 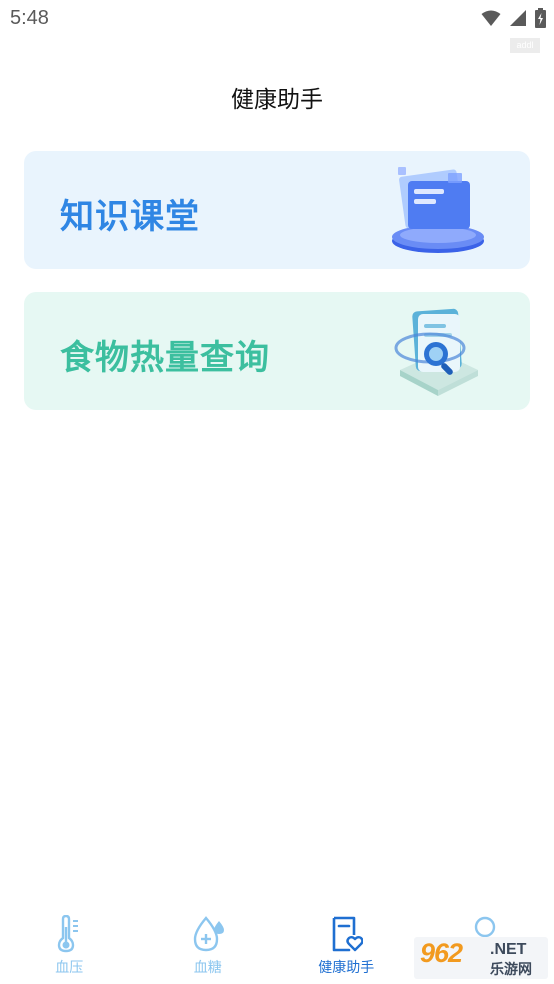 I want to click on battery-charging-icon, so click(x=540, y=18).